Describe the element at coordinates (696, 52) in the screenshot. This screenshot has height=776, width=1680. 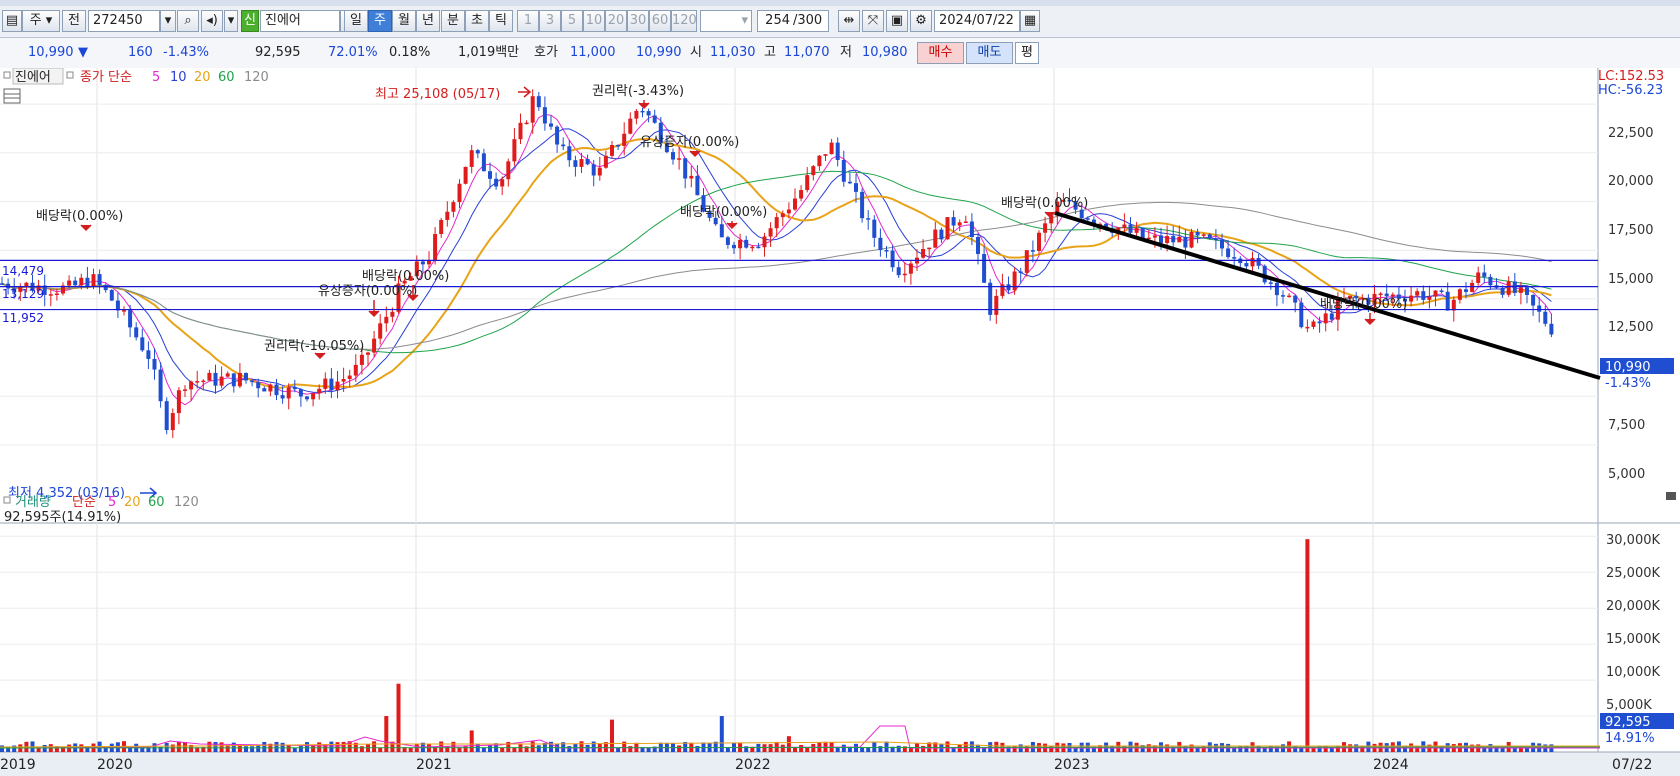
I see `open-label: 시` at that location.